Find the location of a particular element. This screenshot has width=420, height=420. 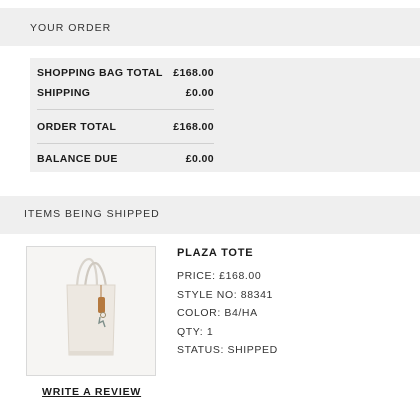

summary-label: BALANCE DUE is located at coordinates (77, 159).